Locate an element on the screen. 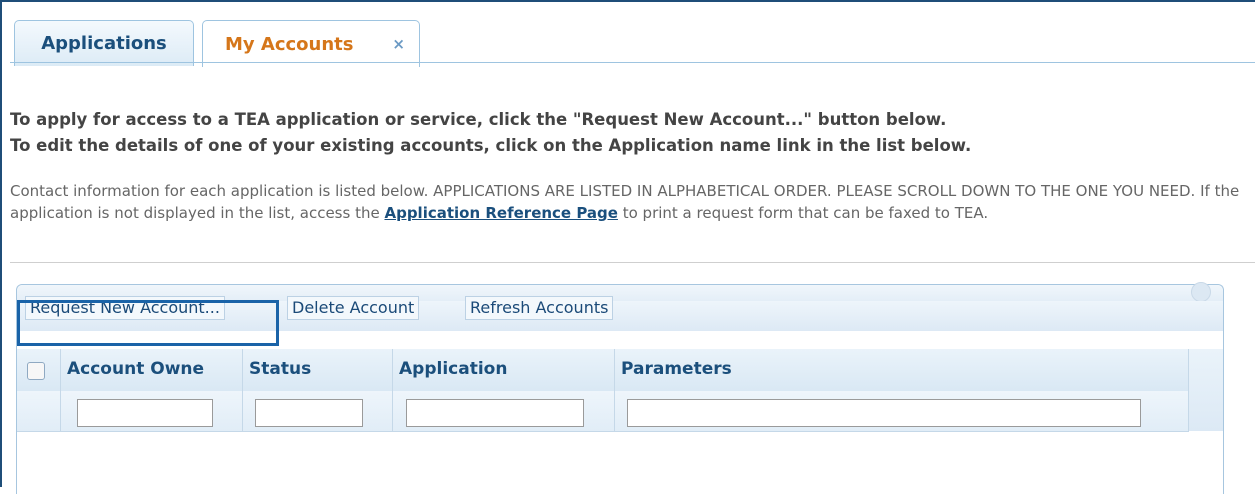  header-application: Application is located at coordinates (504, 370).